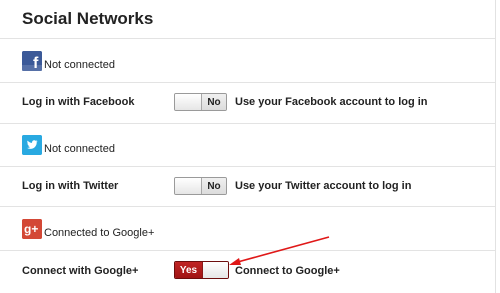 The width and height of the screenshot is (500, 293). I want to click on facebook-login-description: Use your Facebook account to log in, so click(331, 102).